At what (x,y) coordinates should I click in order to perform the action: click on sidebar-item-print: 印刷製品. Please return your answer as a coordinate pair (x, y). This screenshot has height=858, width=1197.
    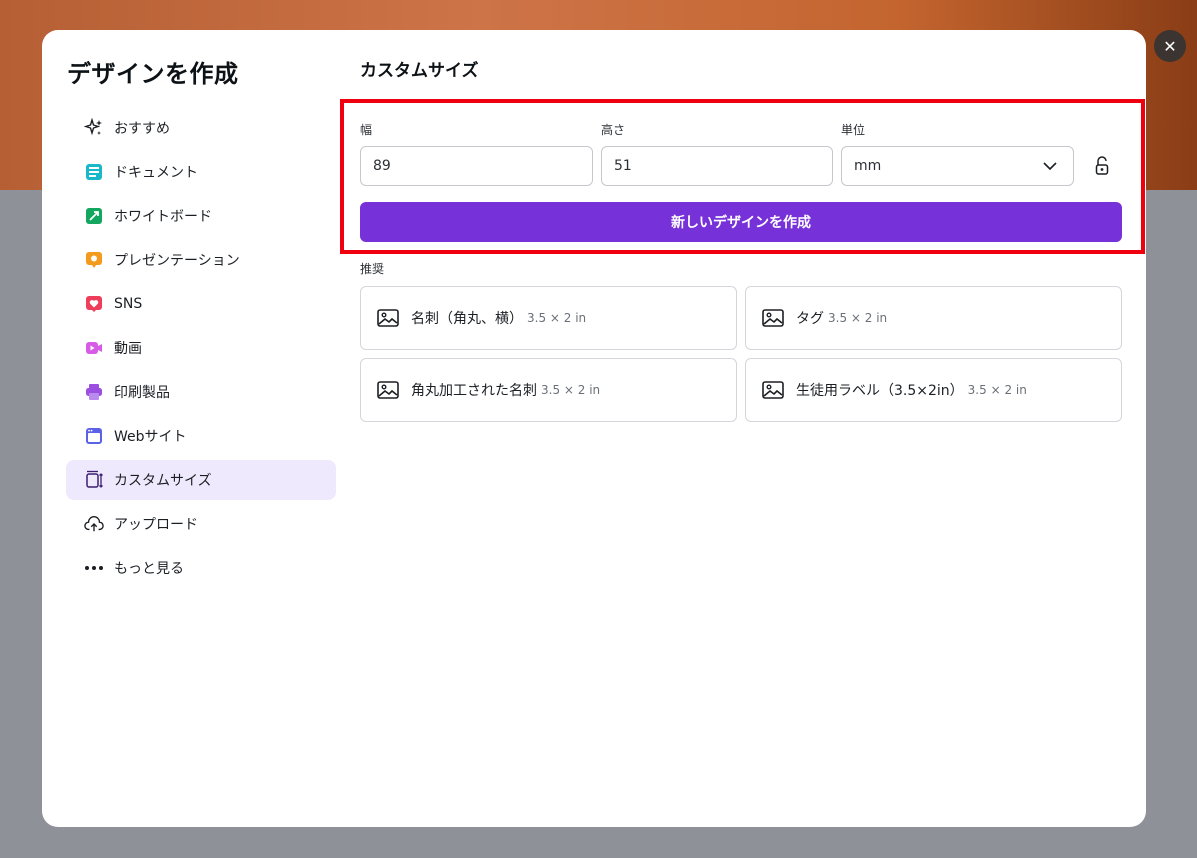
    Looking at the image, I should click on (201, 392).